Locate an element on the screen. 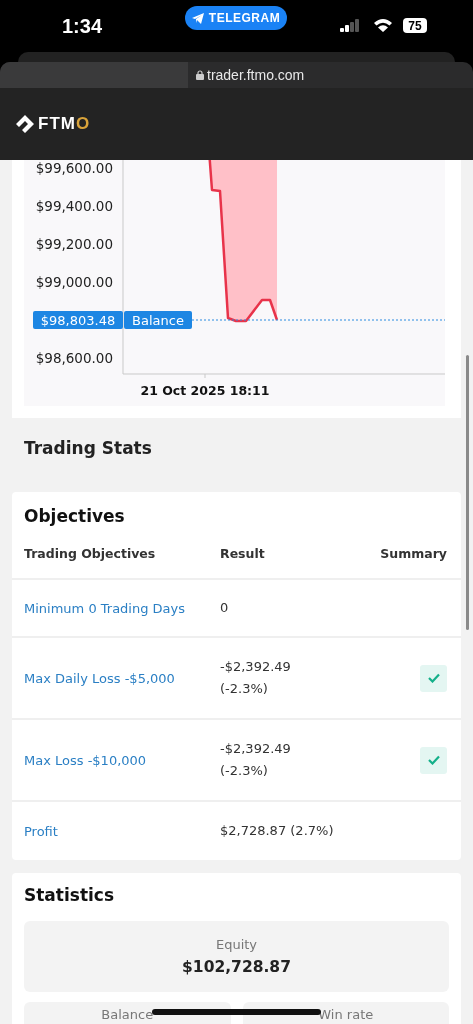  objective-link: Profit is located at coordinates (122, 831).